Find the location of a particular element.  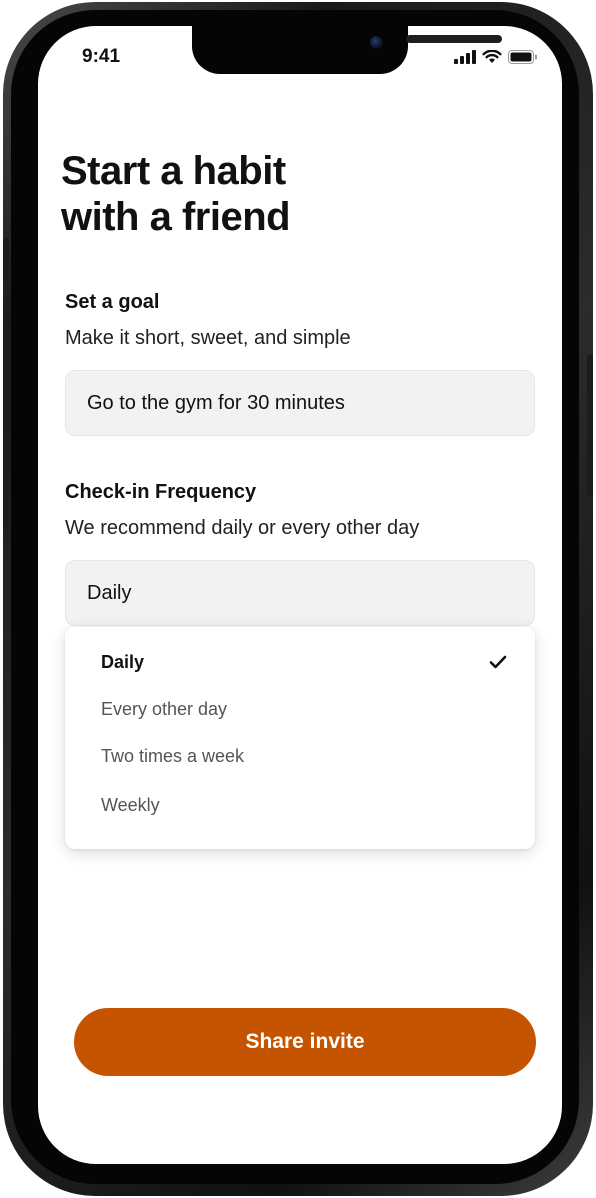

cellular-signal-icon is located at coordinates (465, 57).